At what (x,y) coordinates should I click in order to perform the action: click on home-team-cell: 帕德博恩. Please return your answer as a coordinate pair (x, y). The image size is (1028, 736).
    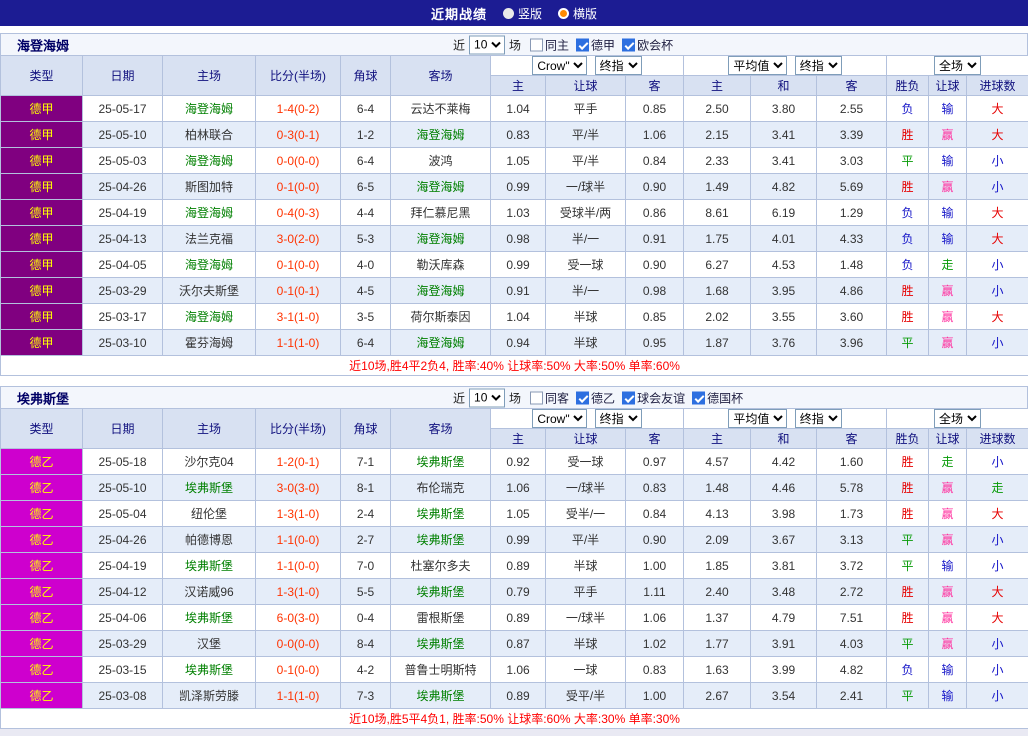
    Looking at the image, I should click on (209, 540).